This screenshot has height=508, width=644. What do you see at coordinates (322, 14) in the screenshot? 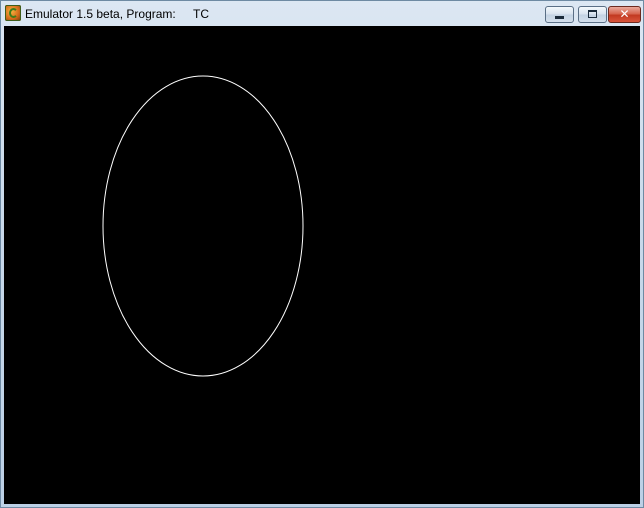
I see `title-bar: Emulator 1.5 beta, Program: TC ✕` at bounding box center [322, 14].